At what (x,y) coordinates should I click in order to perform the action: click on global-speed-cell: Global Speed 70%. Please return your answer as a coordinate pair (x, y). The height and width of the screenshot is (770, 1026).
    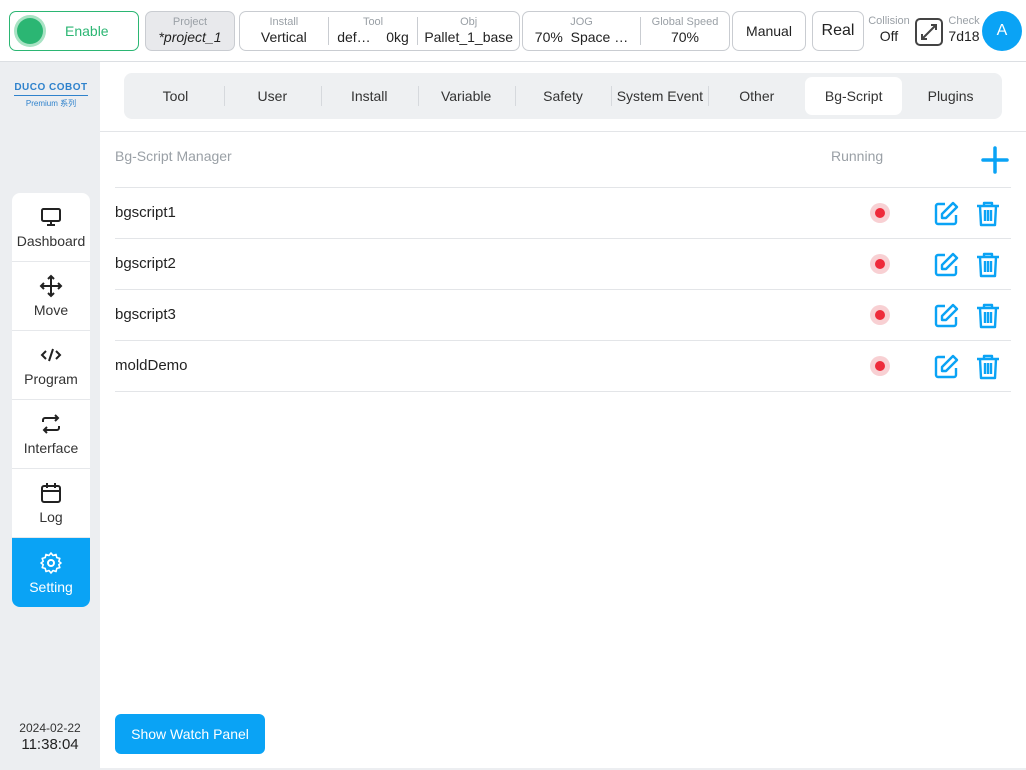
    Looking at the image, I should click on (685, 31).